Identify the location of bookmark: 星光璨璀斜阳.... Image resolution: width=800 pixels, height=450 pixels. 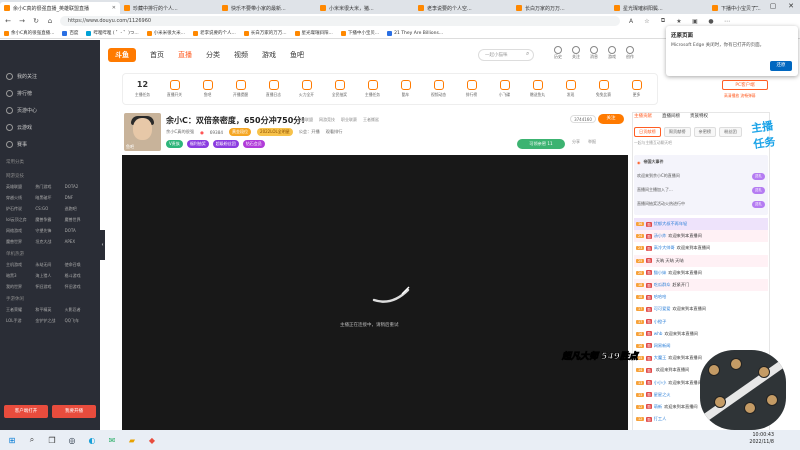
(313, 33).